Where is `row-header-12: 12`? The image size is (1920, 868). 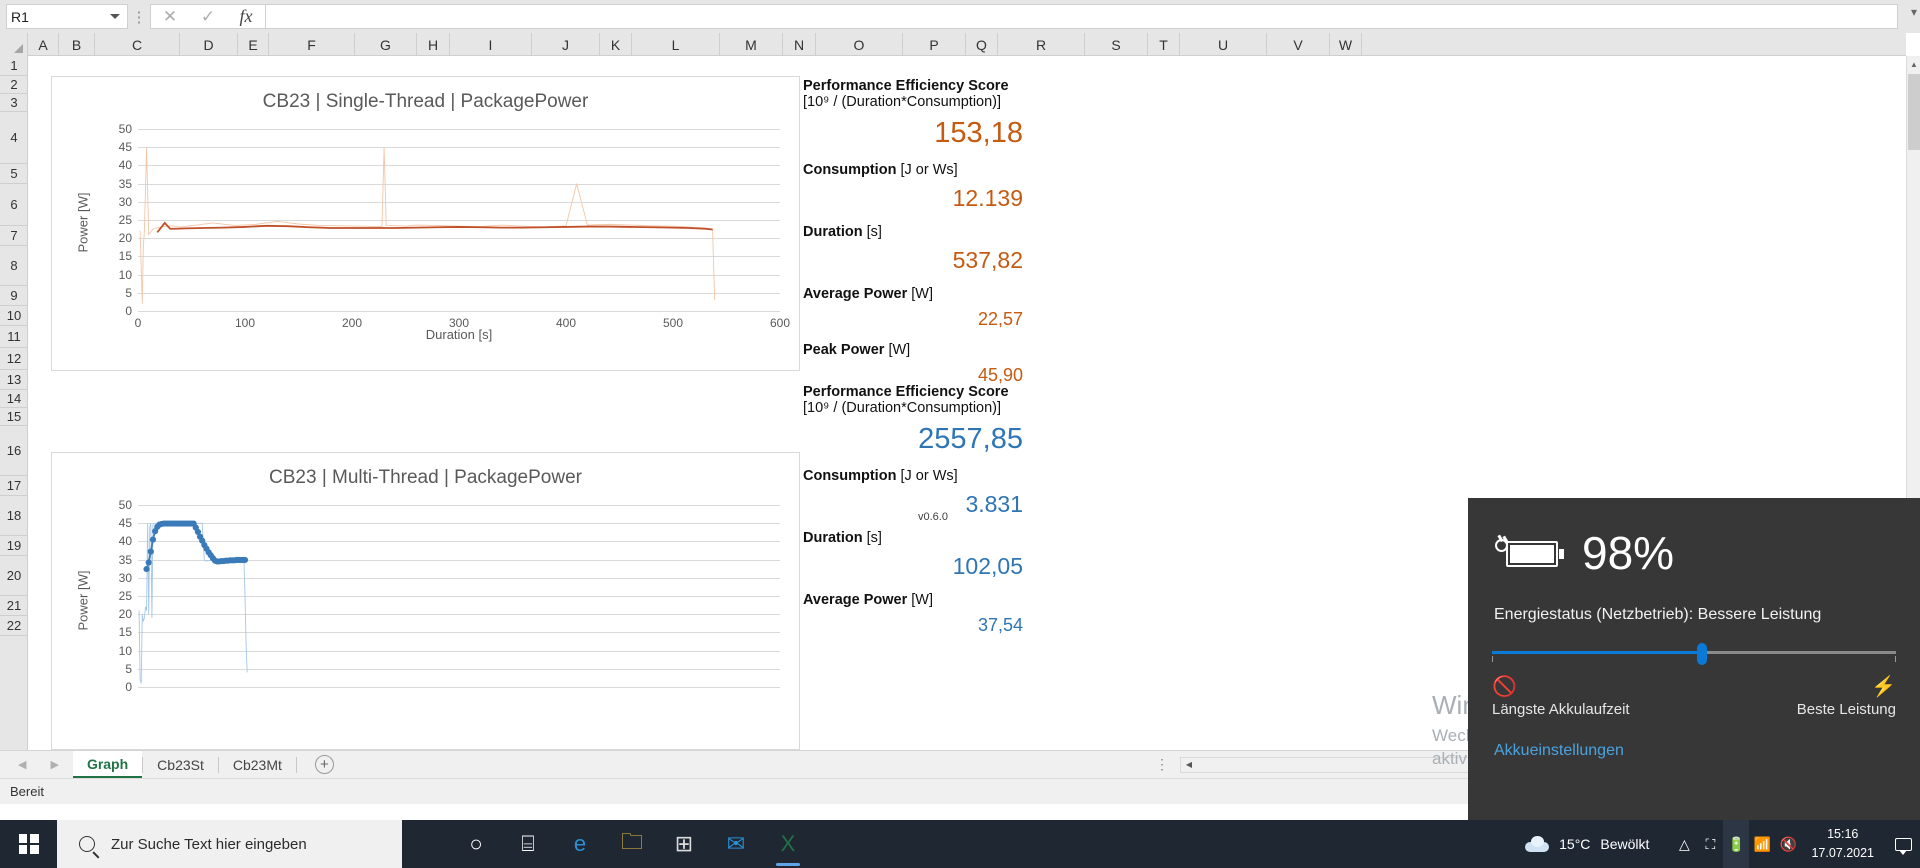 row-header-12: 12 is located at coordinates (14, 359).